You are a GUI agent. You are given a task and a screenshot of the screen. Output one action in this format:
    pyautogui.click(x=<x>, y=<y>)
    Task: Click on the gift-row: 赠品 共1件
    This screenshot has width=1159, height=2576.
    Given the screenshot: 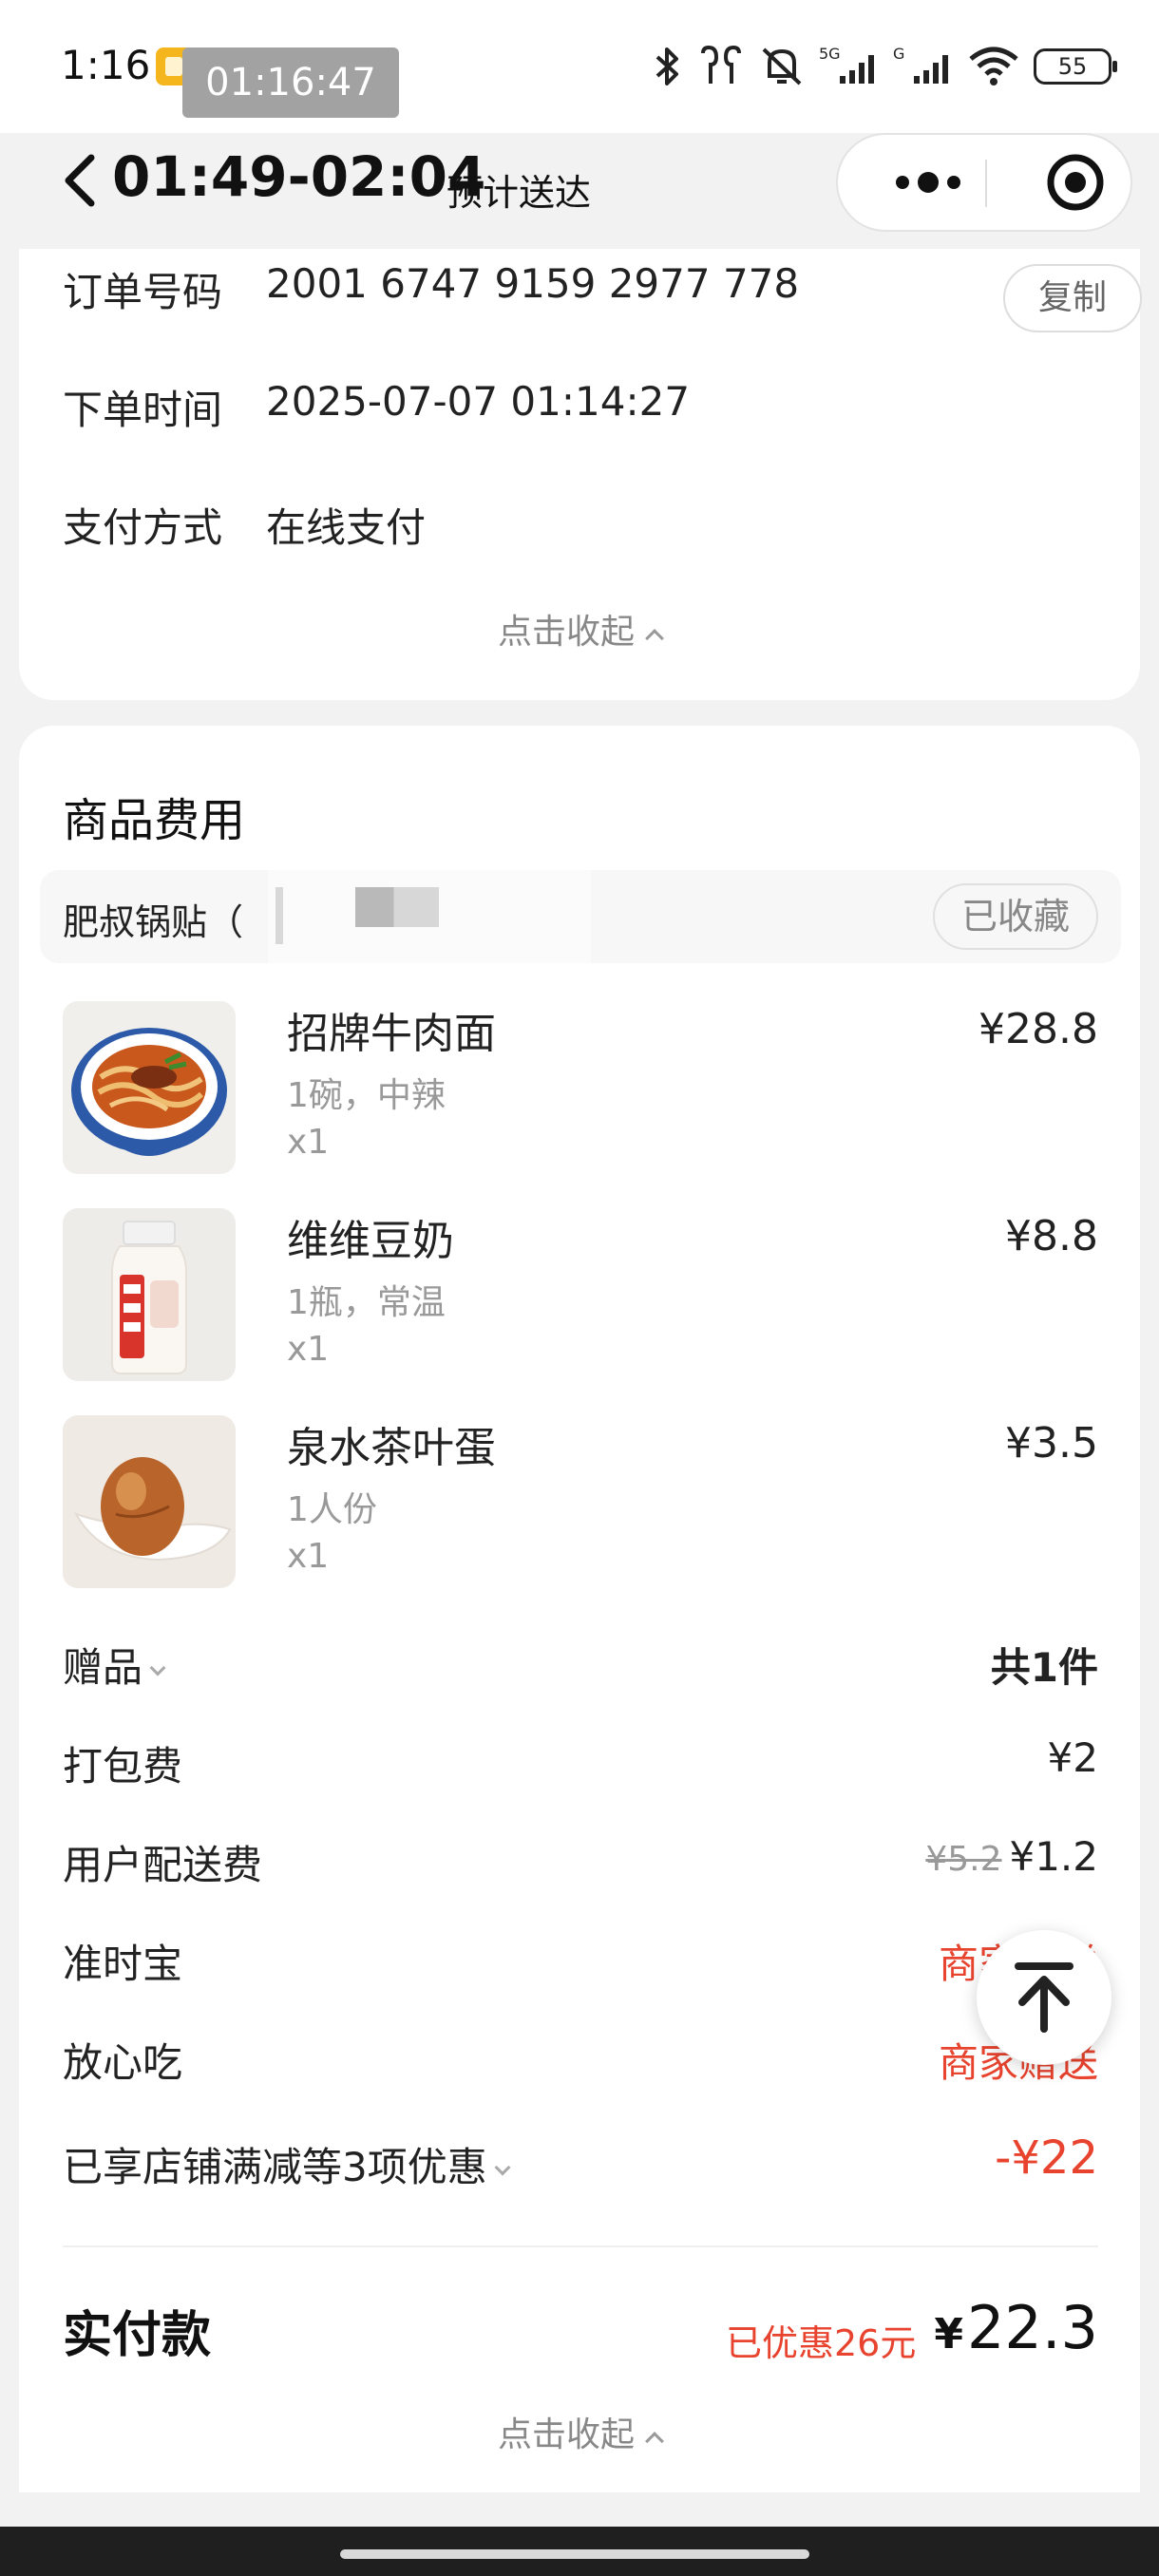 What is the action you would take?
    pyautogui.click(x=580, y=1664)
    